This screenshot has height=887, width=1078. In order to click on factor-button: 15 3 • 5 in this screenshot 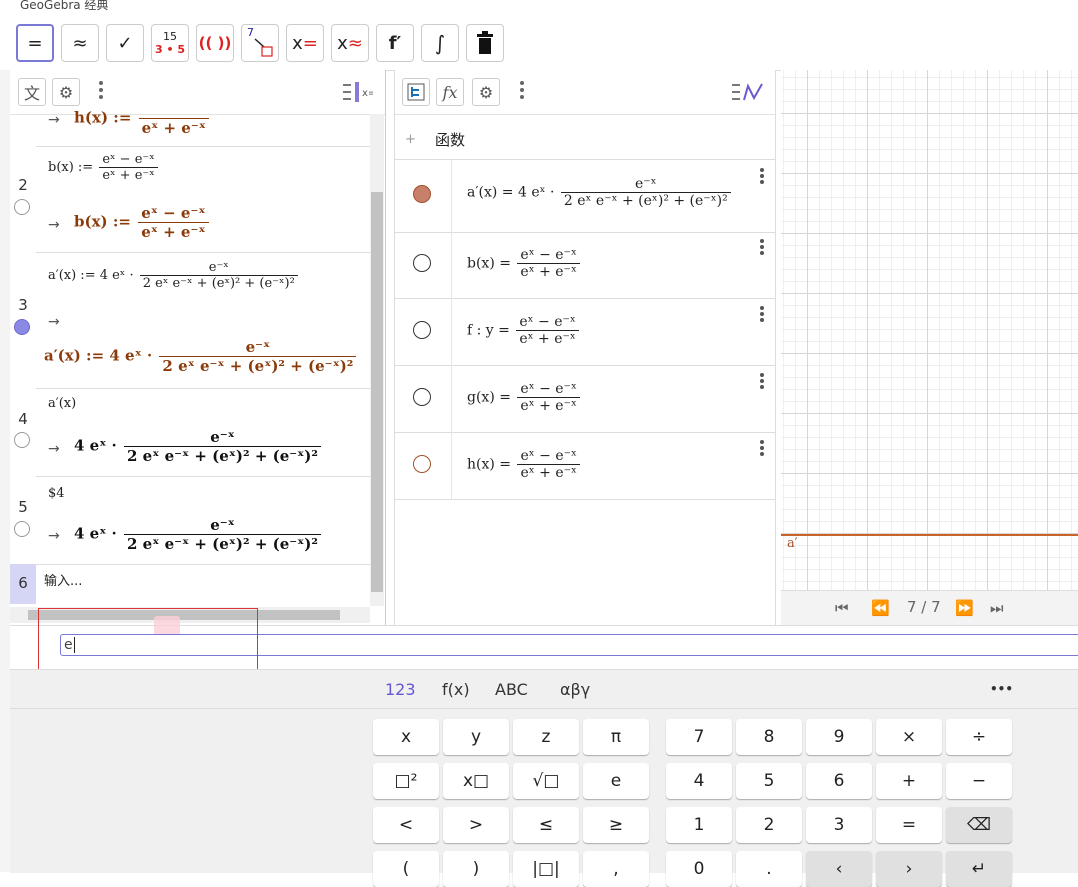, I will do `click(170, 43)`.